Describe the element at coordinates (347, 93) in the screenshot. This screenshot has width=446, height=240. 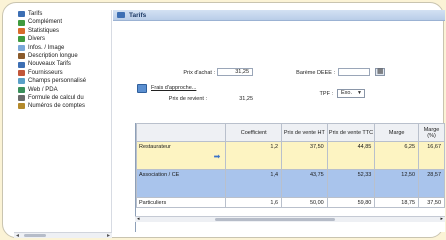
I see `tpf-value: Exo.` at that location.